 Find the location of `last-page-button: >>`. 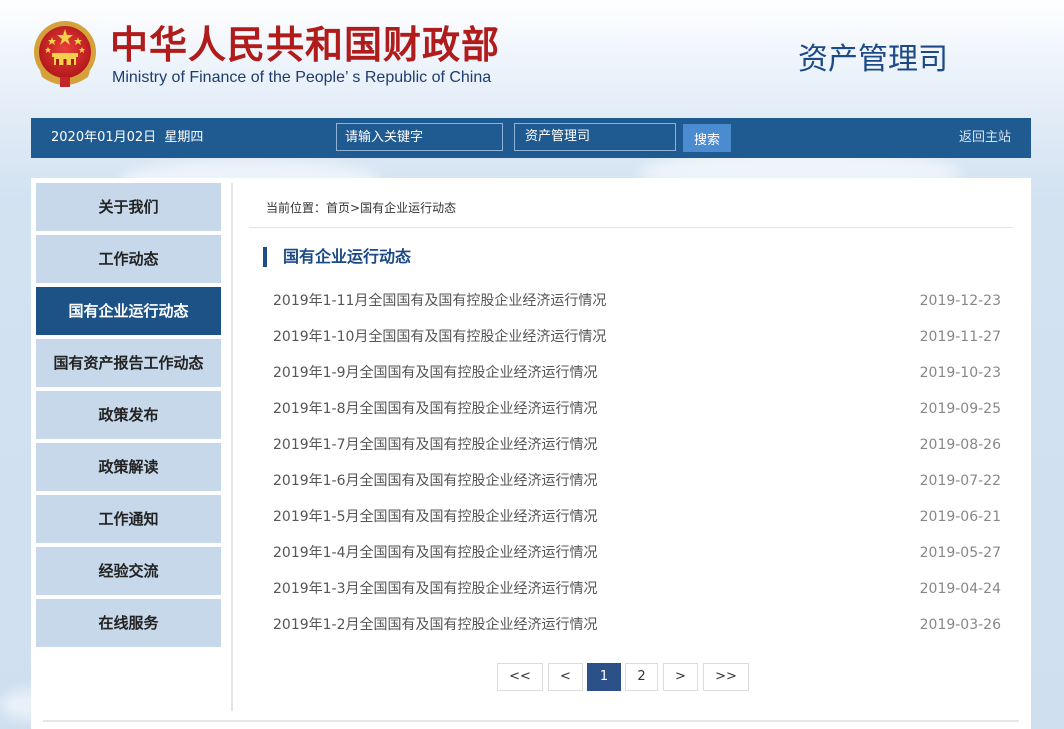

last-page-button: >> is located at coordinates (726, 677).